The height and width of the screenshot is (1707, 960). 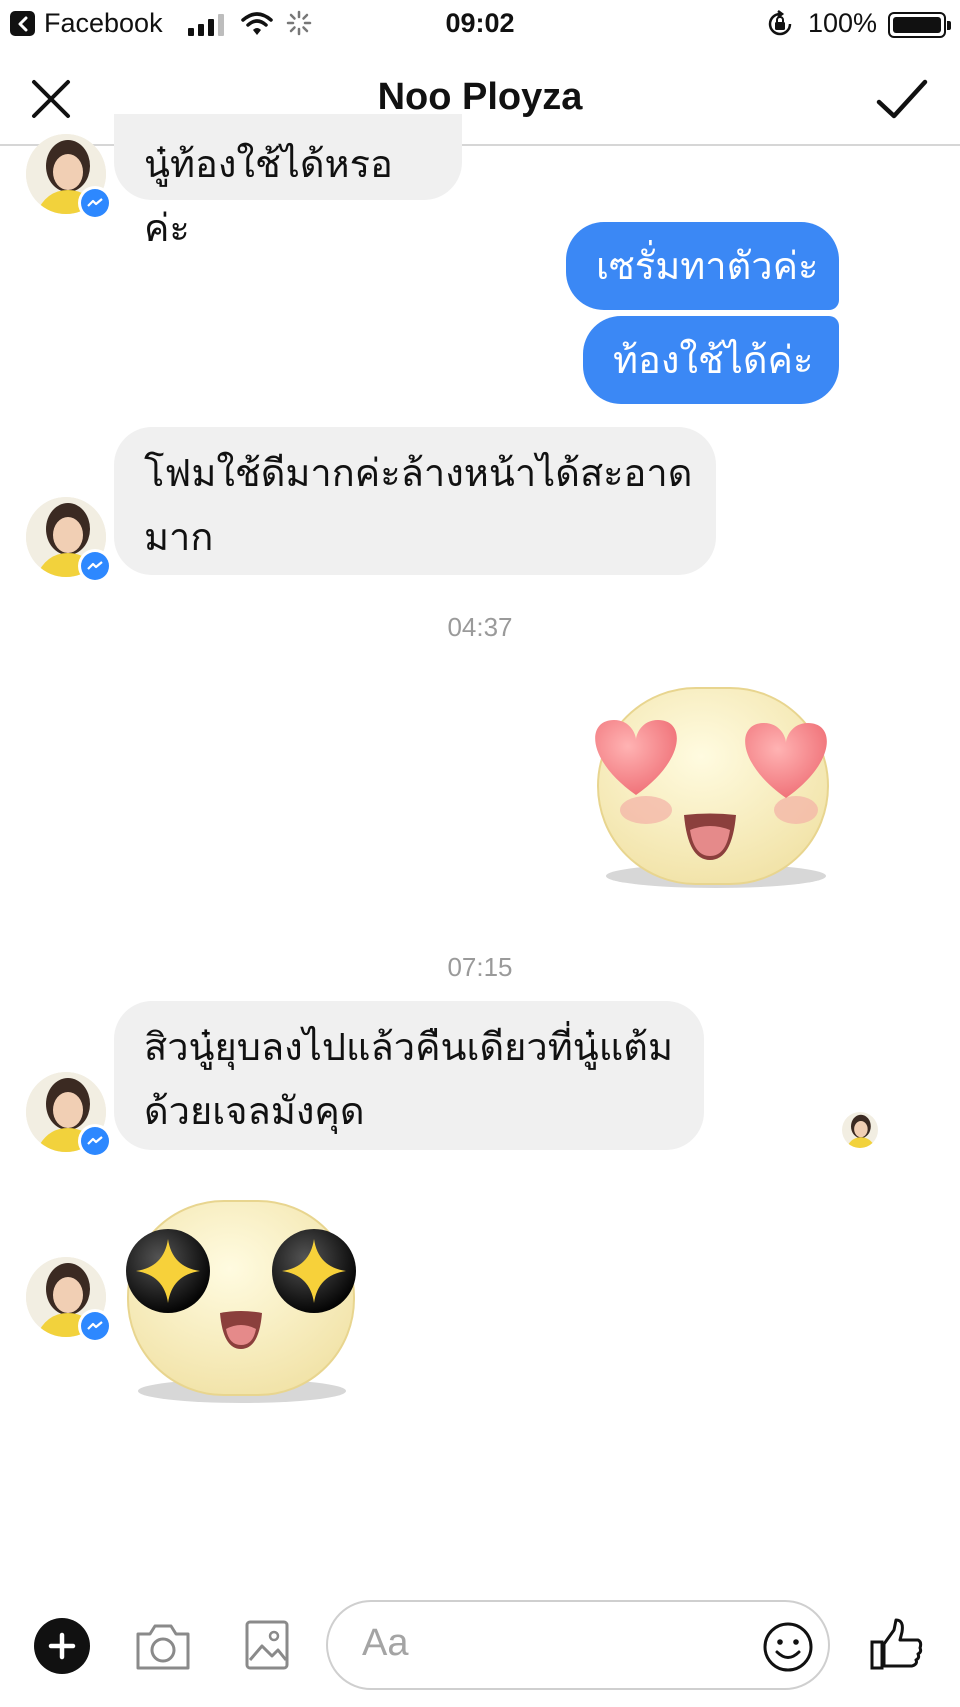 What do you see at coordinates (788, 1647) in the screenshot?
I see `emoji-icon` at bounding box center [788, 1647].